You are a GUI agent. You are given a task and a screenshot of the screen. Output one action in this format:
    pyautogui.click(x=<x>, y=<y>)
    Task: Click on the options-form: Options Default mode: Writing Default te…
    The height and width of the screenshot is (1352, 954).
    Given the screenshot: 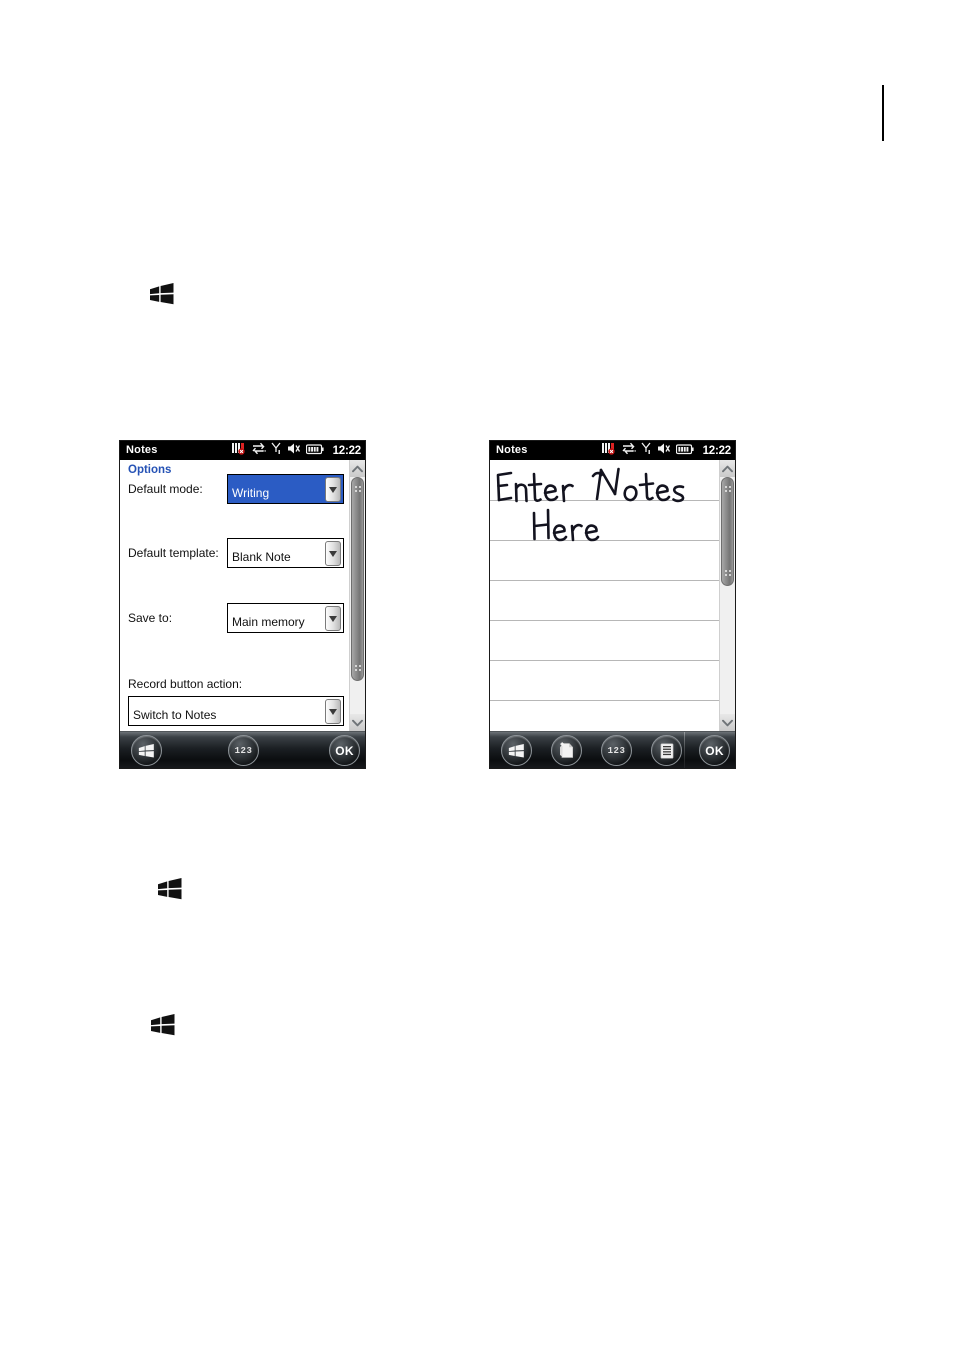 What is the action you would take?
    pyautogui.click(x=234, y=595)
    